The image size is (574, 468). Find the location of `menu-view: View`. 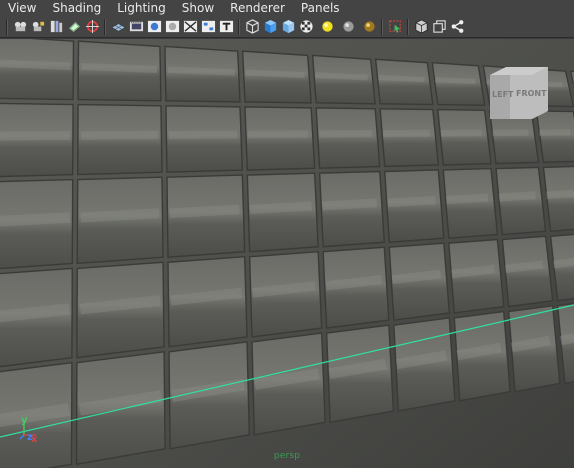

menu-view: View is located at coordinates (22, 8).